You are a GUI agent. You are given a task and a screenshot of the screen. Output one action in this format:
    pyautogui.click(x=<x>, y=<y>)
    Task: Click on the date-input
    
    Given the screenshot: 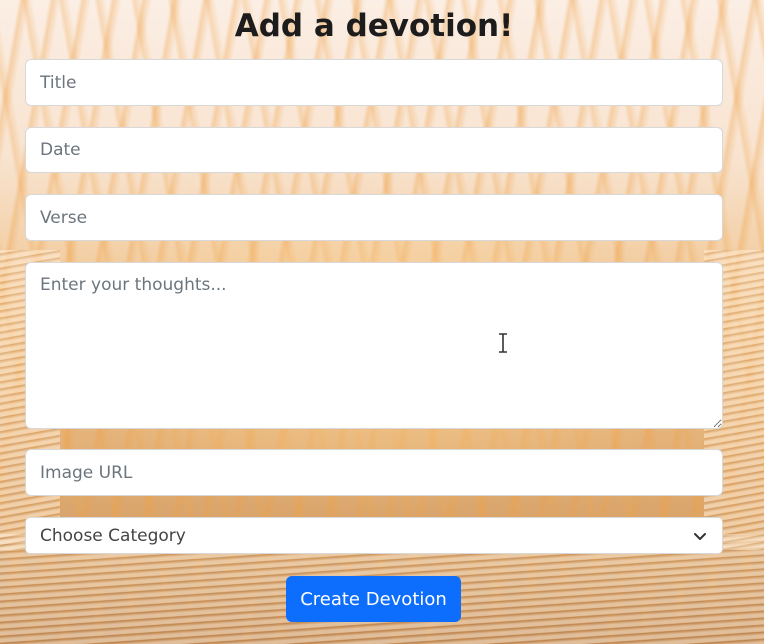 What is the action you would take?
    pyautogui.click(x=374, y=150)
    